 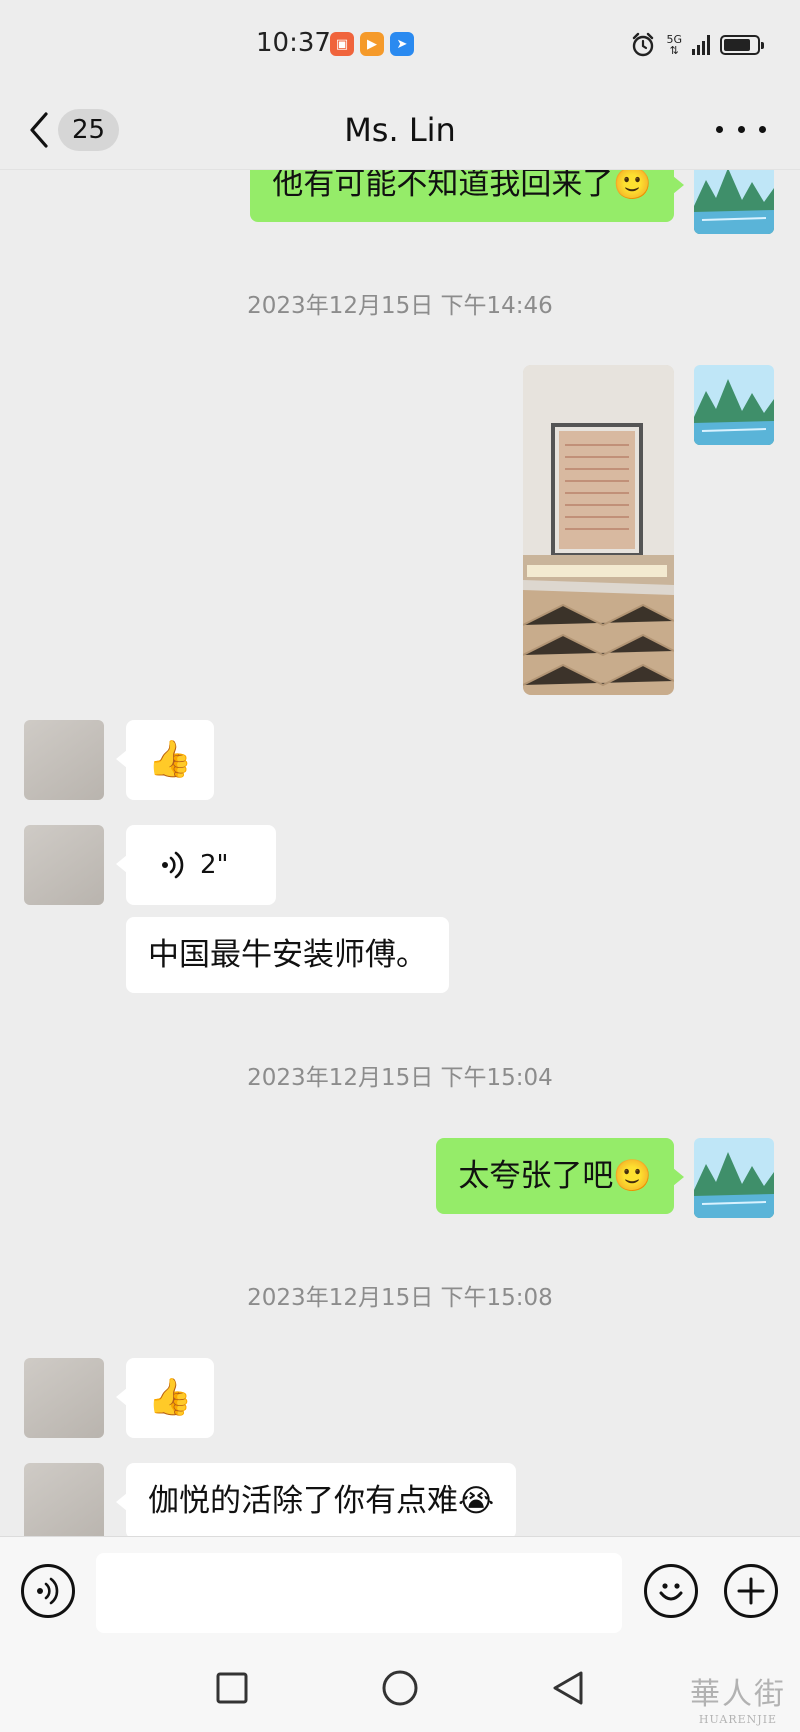 I want to click on status-app-icons: ▣ ▶ ➤, so click(x=372, y=44).